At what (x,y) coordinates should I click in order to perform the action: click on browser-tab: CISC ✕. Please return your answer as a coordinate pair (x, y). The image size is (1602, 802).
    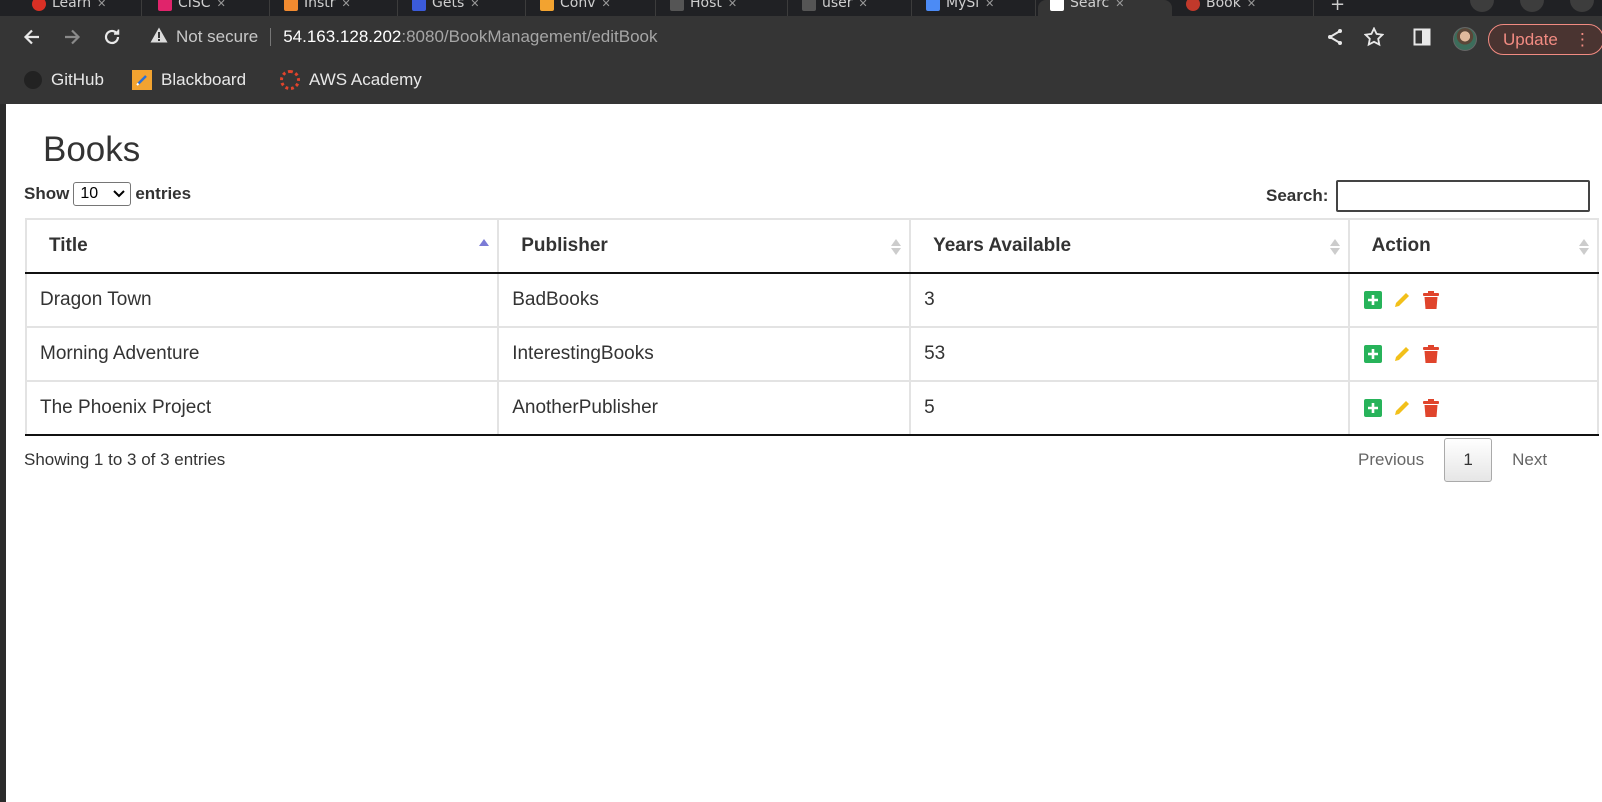
    Looking at the image, I should click on (208, 8).